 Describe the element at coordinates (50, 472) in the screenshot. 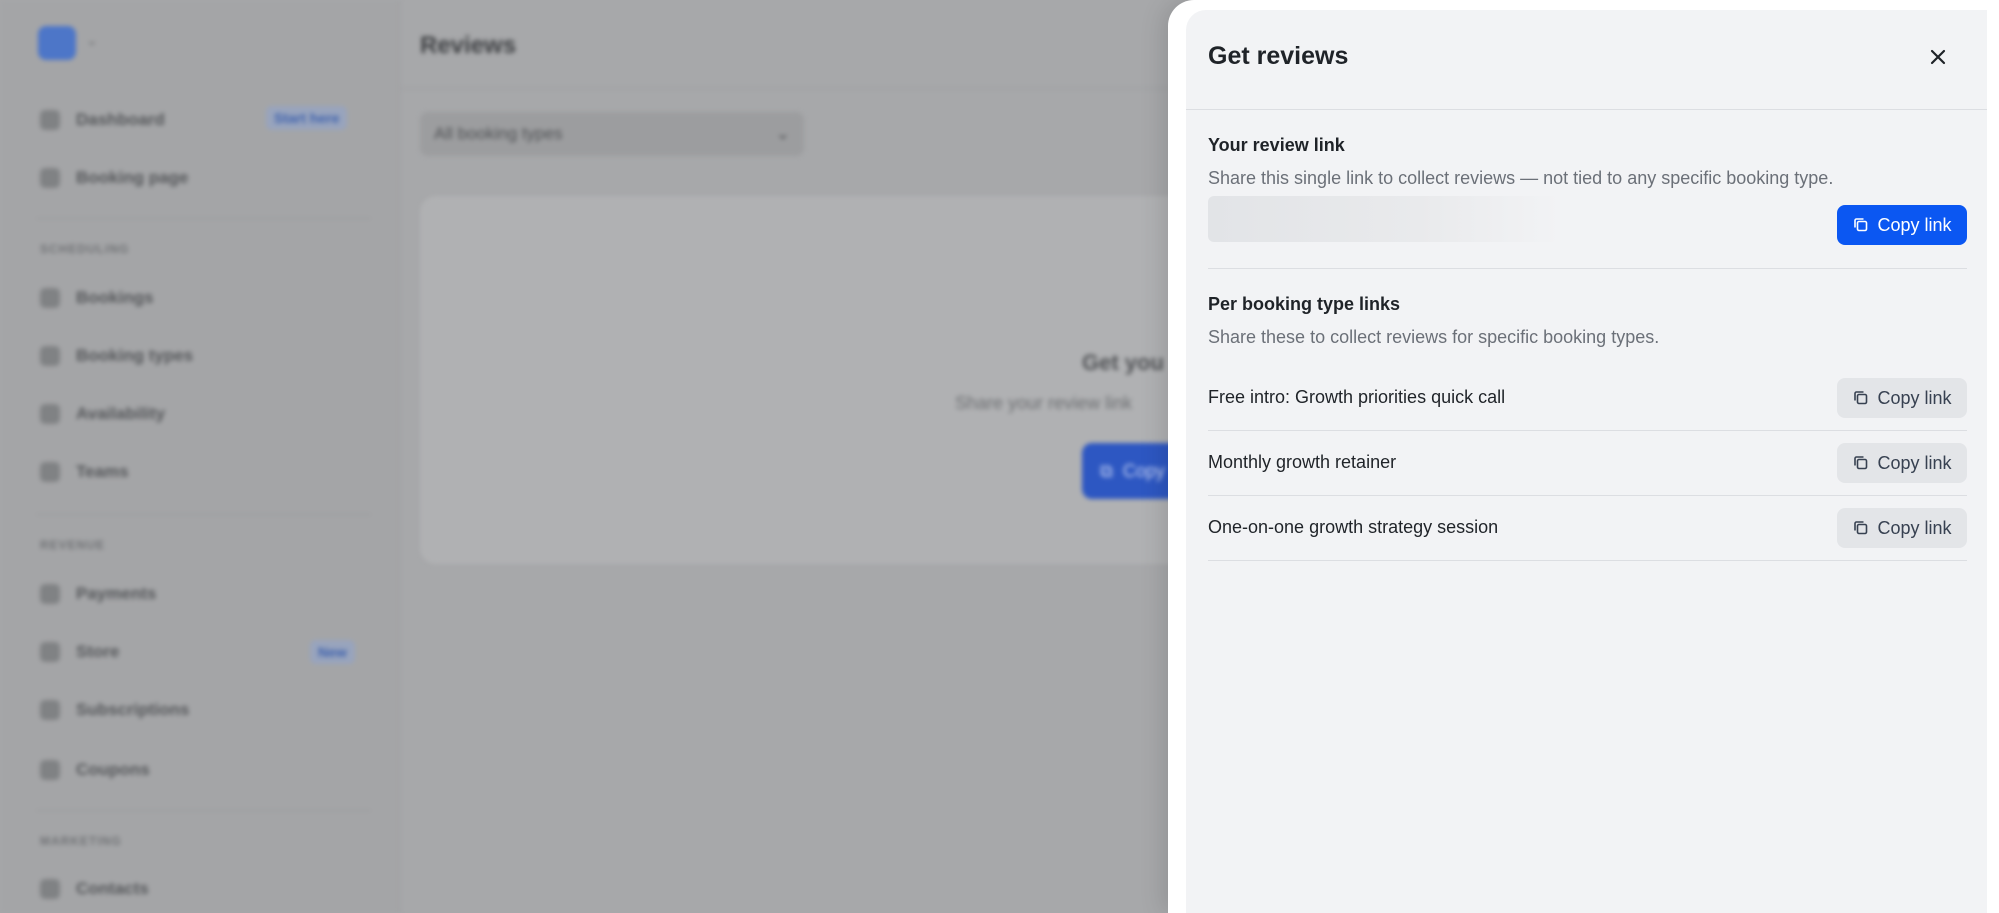

I see `users-icon` at that location.